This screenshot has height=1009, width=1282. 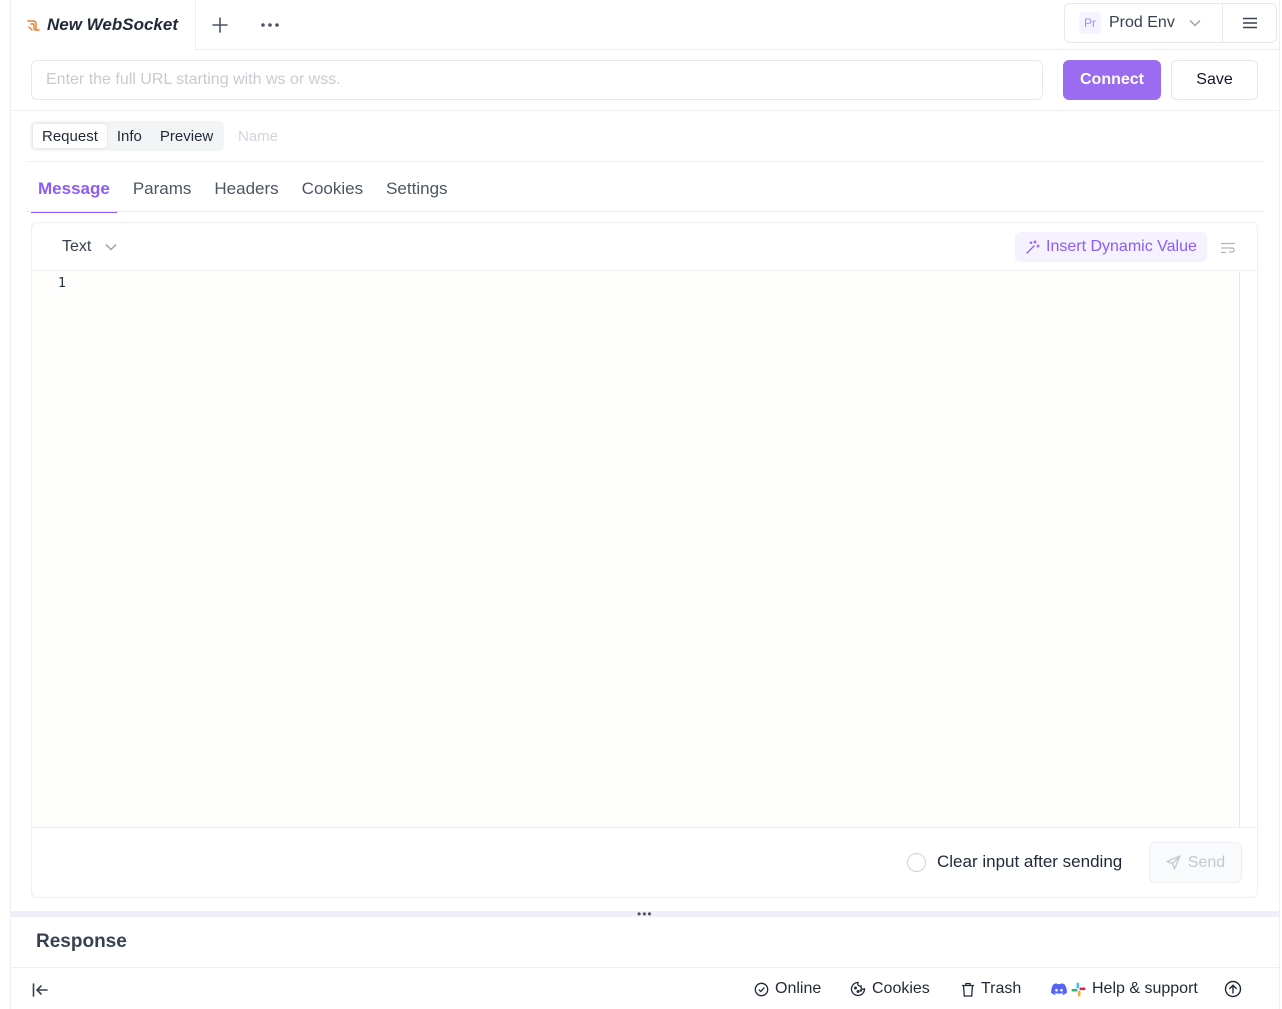 I want to click on collapse-sidebar-button, so click(x=40, y=990).